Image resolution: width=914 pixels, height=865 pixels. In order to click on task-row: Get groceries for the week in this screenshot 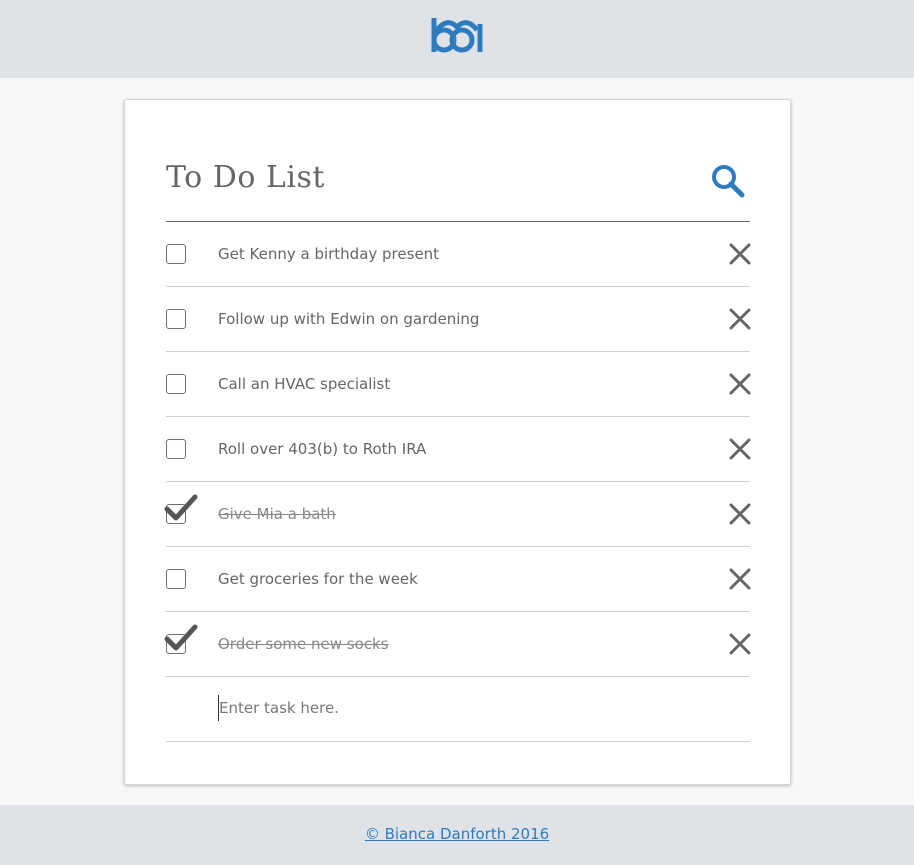, I will do `click(458, 579)`.